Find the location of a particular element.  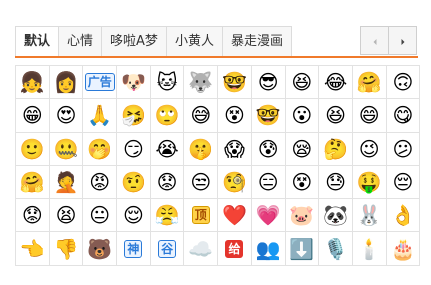

emoticon-cell: 😓 is located at coordinates (336, 182).